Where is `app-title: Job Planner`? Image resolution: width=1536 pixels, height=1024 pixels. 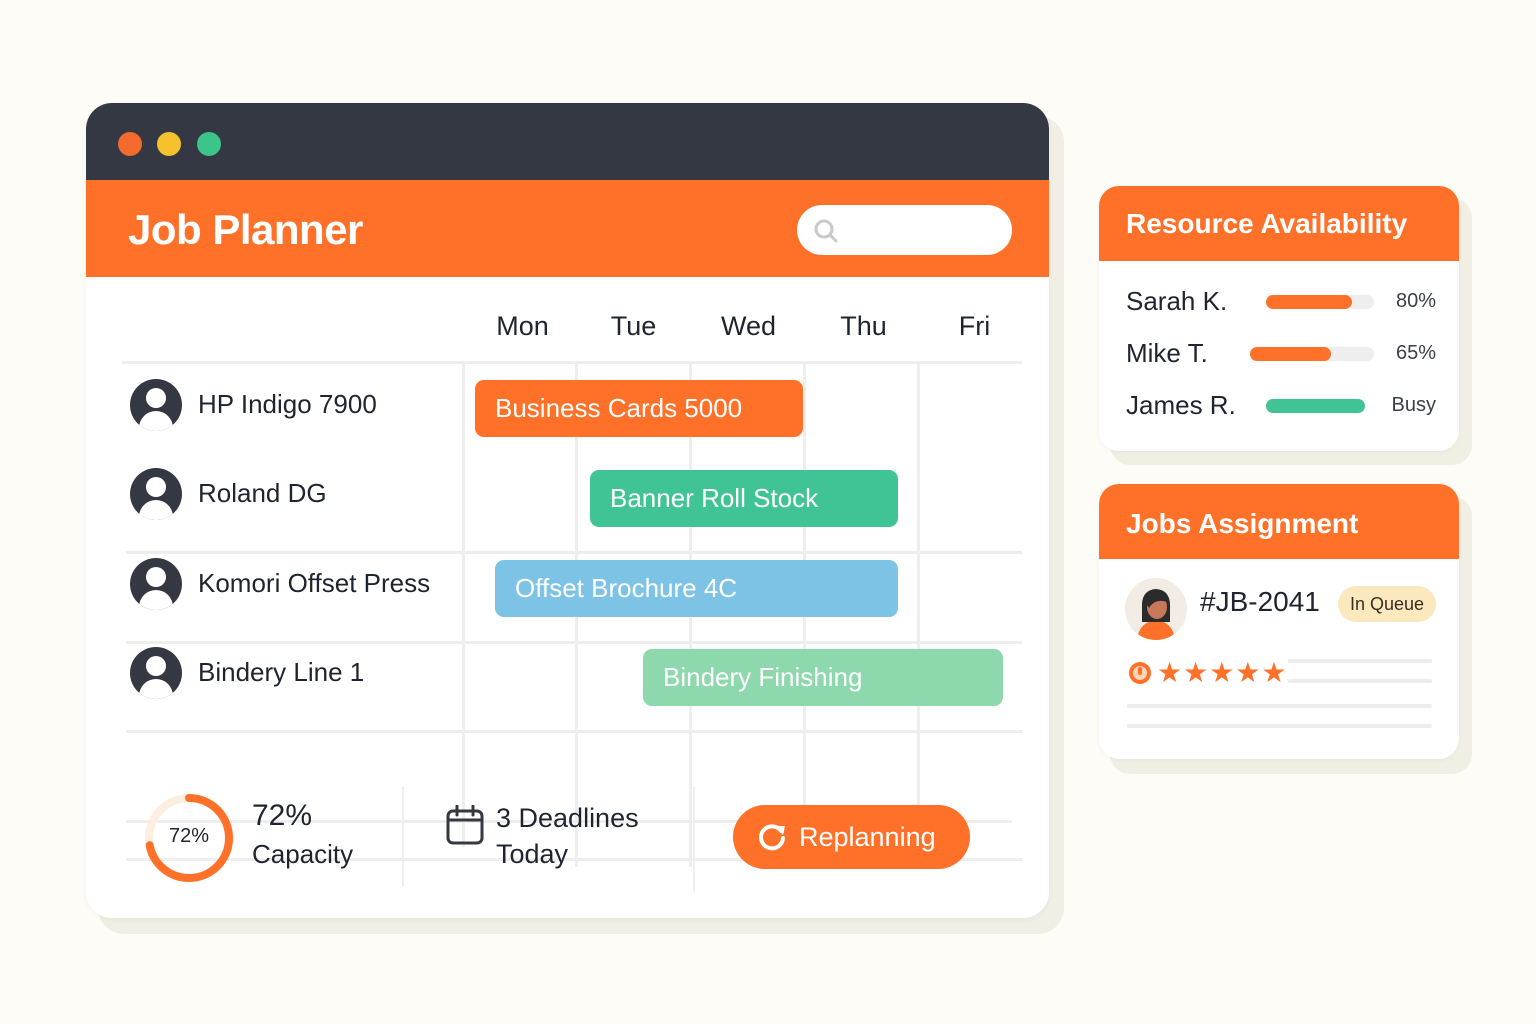
app-title: Job Planner is located at coordinates (245, 229).